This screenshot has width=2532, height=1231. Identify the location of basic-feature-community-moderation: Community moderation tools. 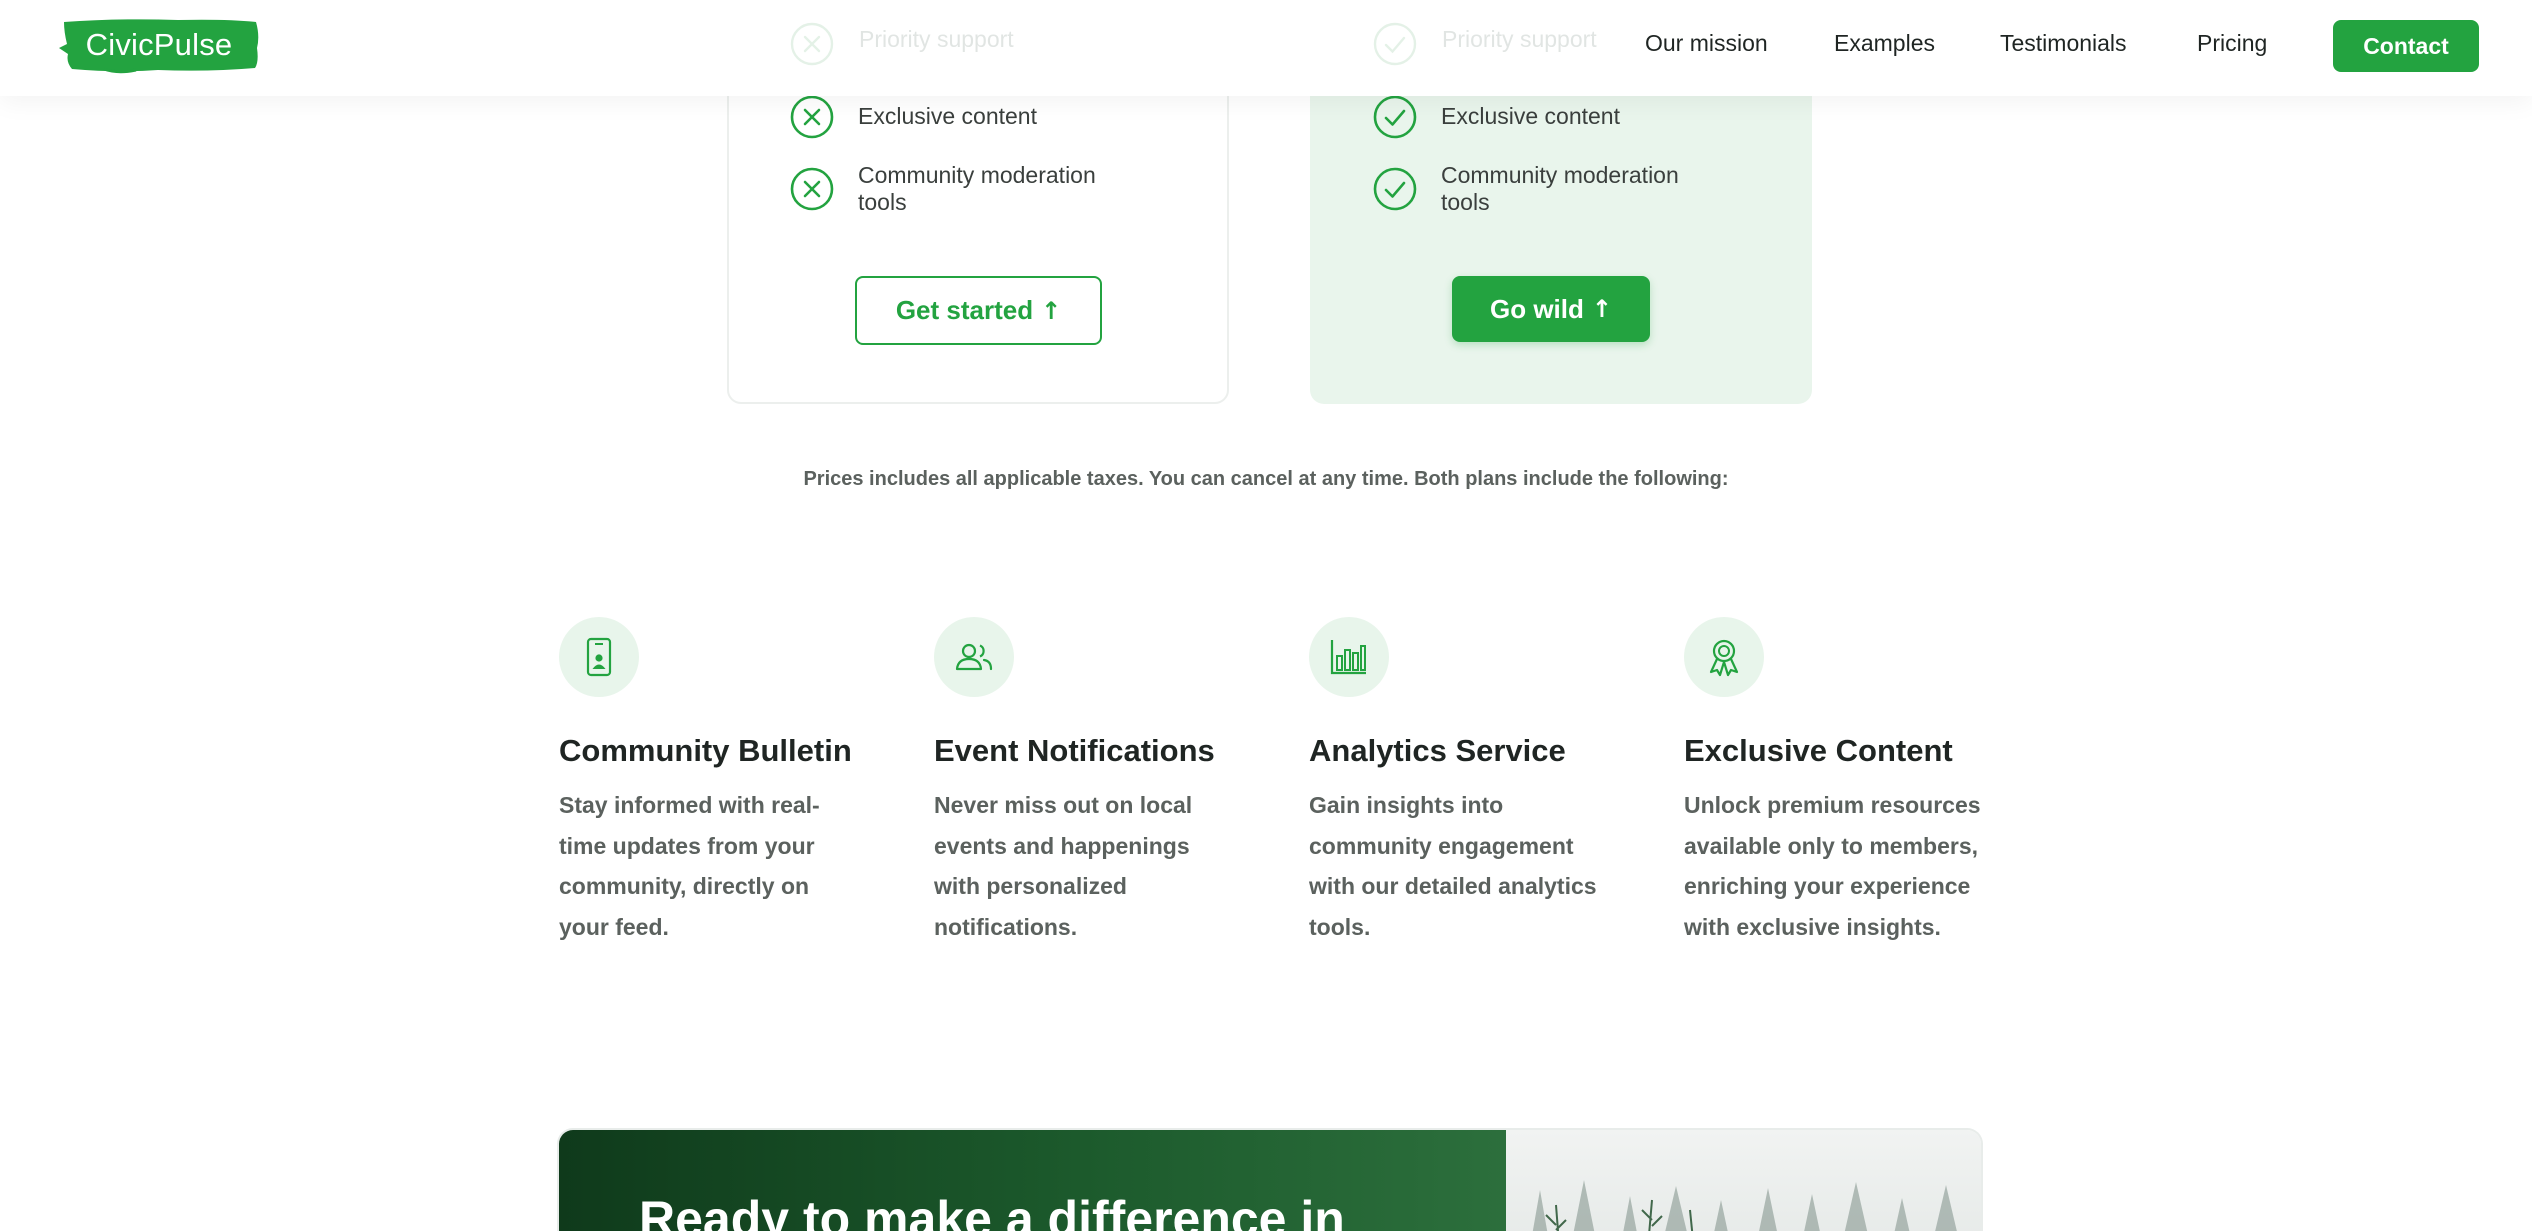
(969, 189).